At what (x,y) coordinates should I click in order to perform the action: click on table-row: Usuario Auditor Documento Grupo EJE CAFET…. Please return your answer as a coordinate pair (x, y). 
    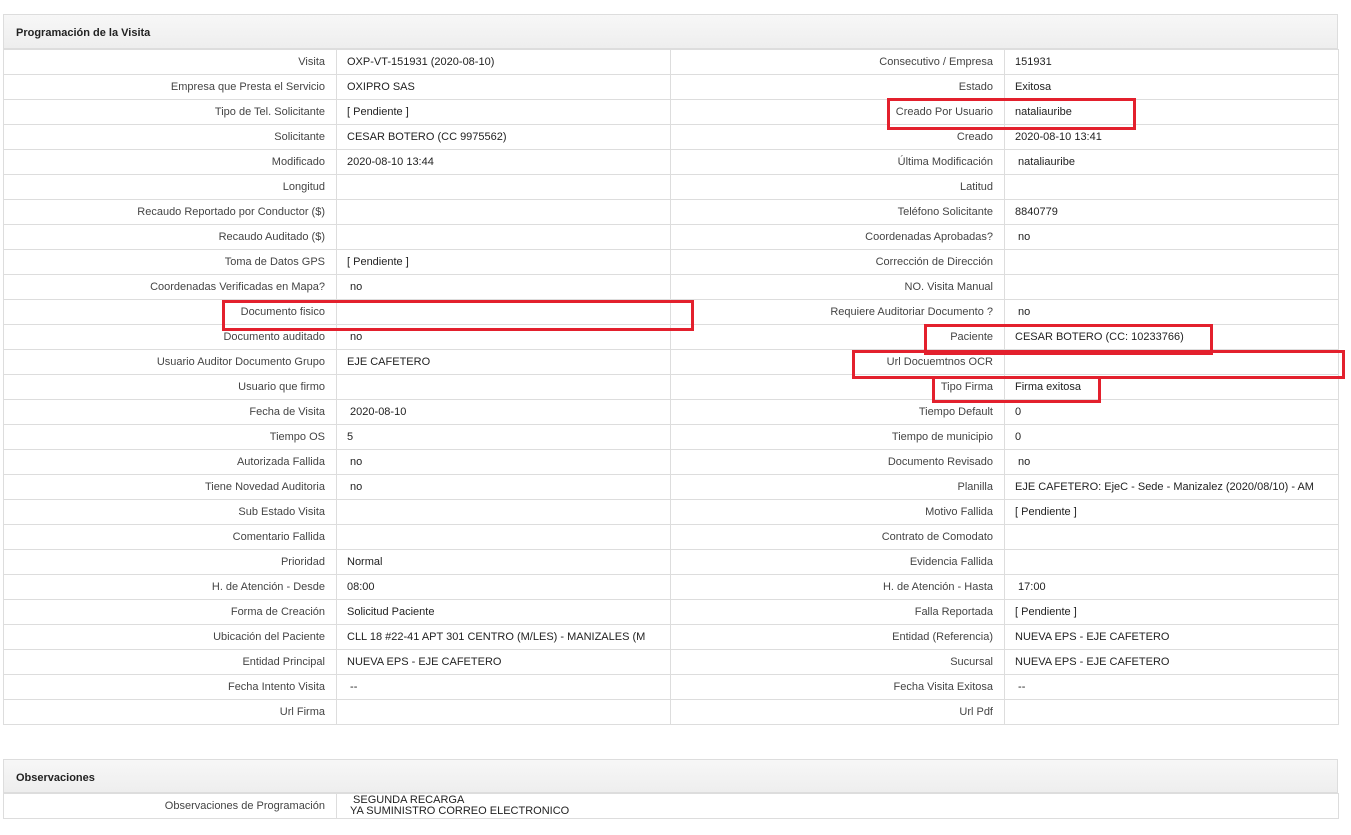
    Looking at the image, I should click on (671, 362).